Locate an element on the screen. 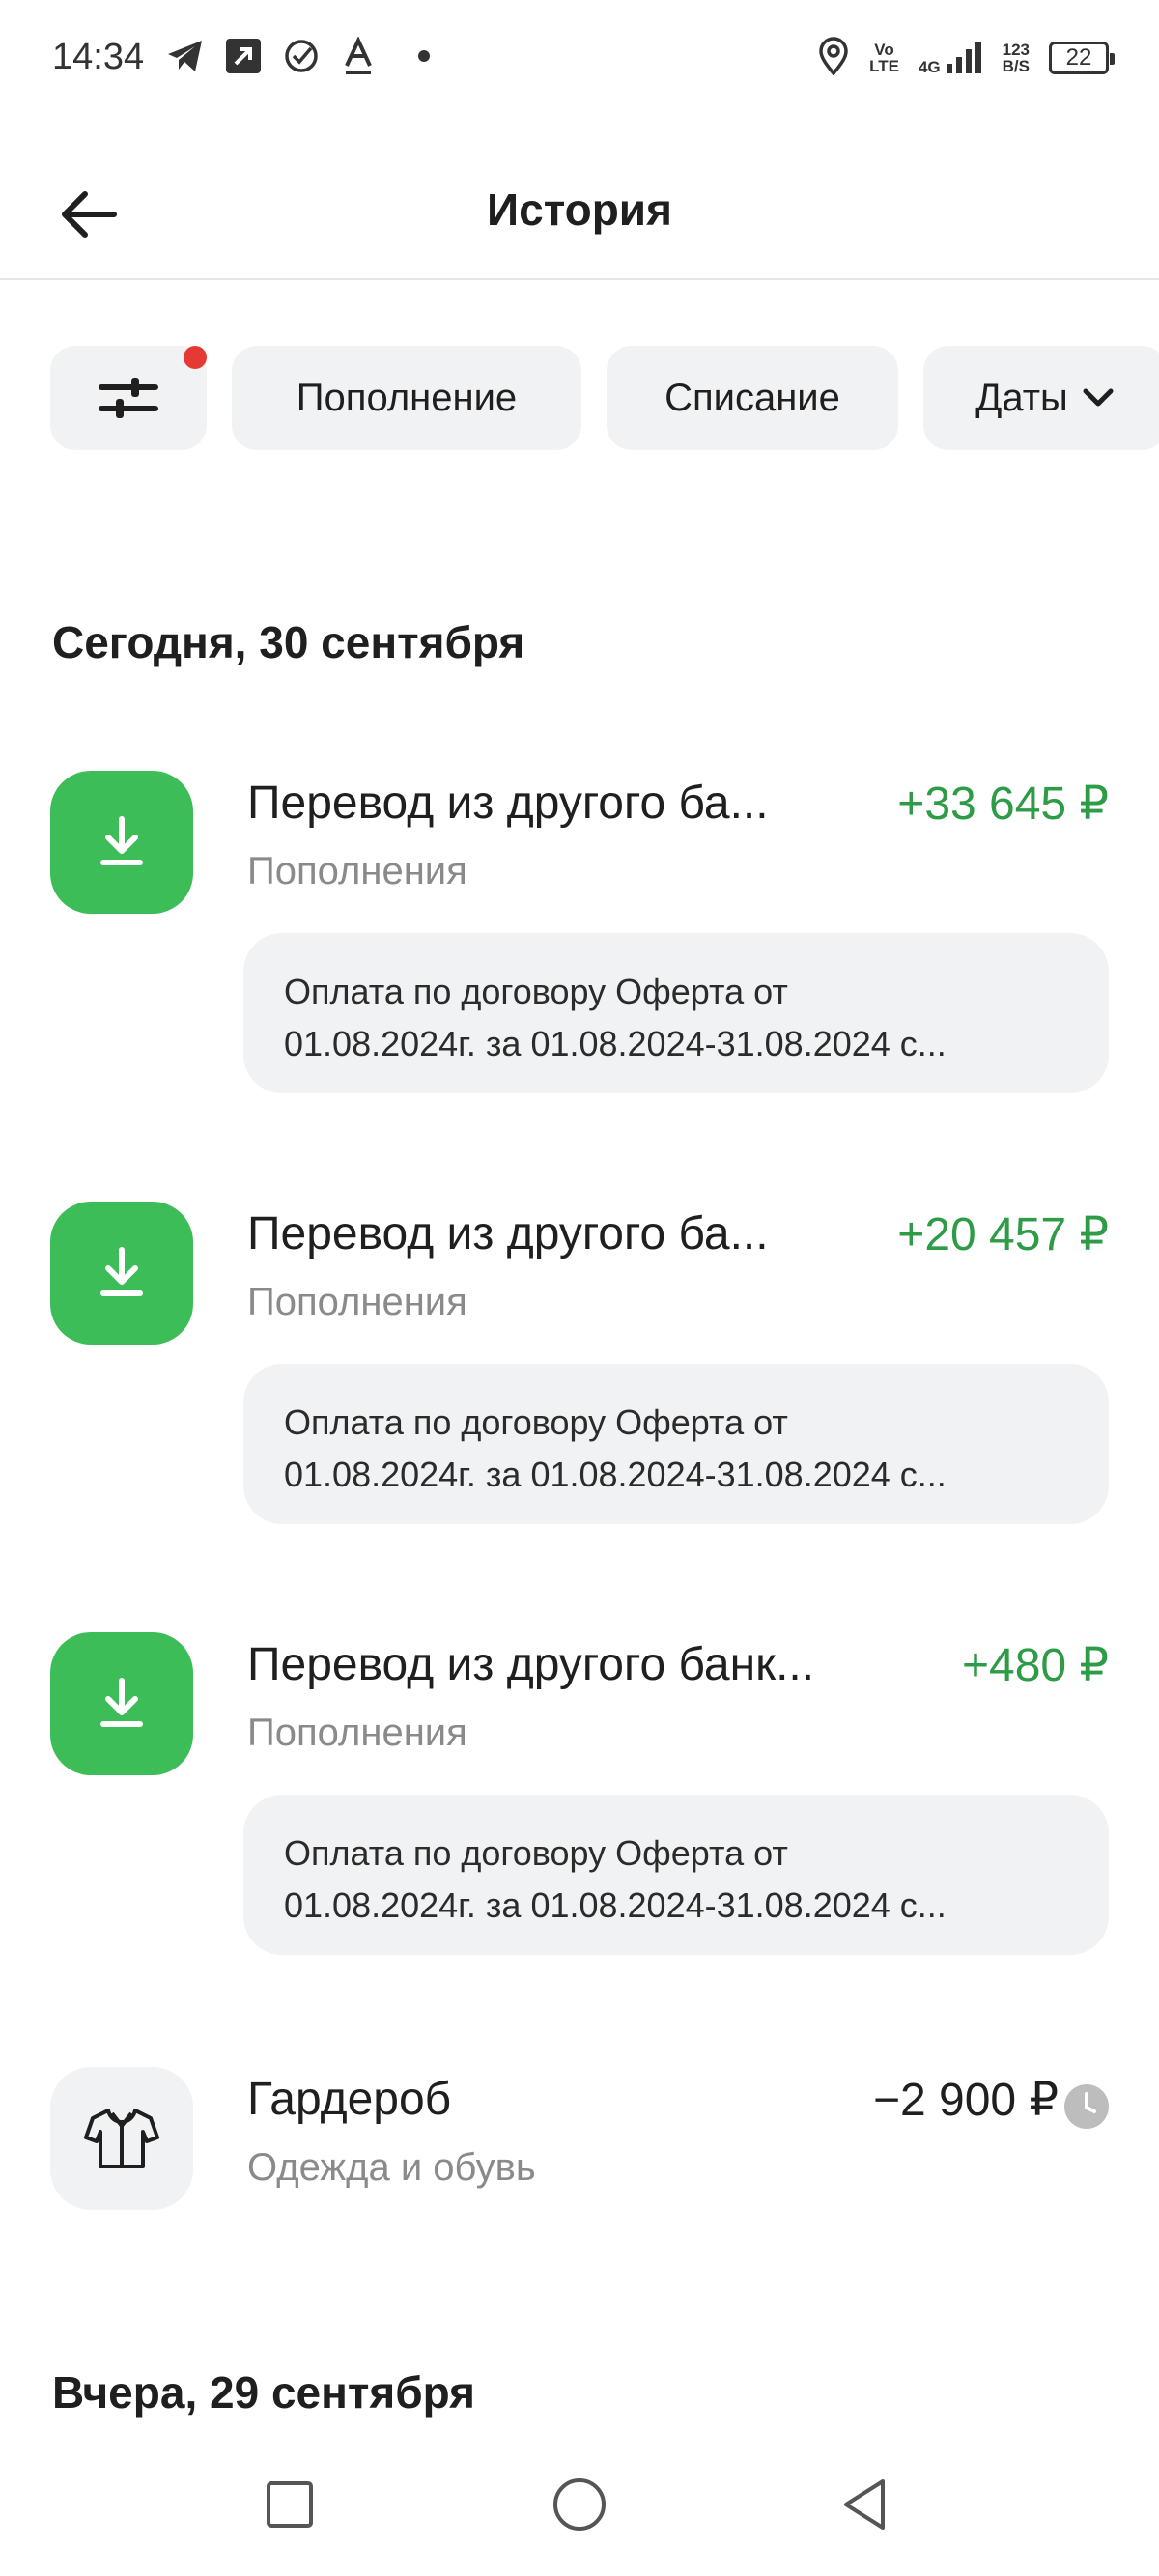 The width and height of the screenshot is (1159, 2576). filter-dates-label: Даты is located at coordinates (1022, 397).